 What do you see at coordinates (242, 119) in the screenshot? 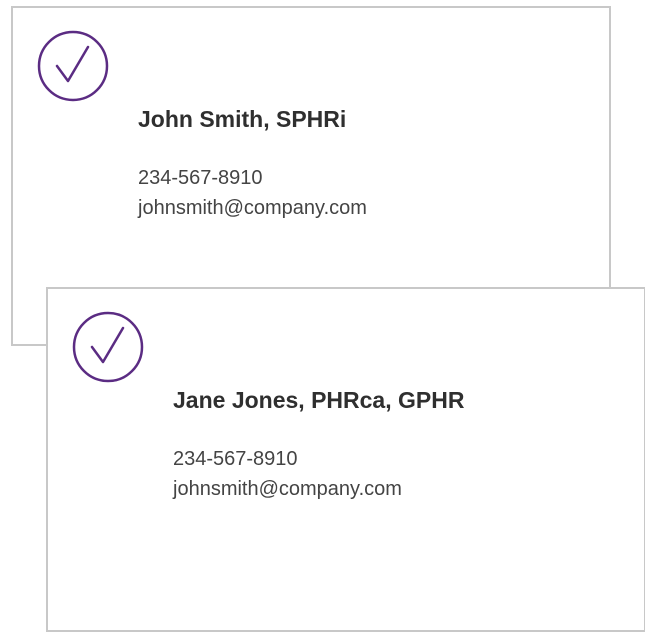
I see `card-name: John Smith, SPHRi` at bounding box center [242, 119].